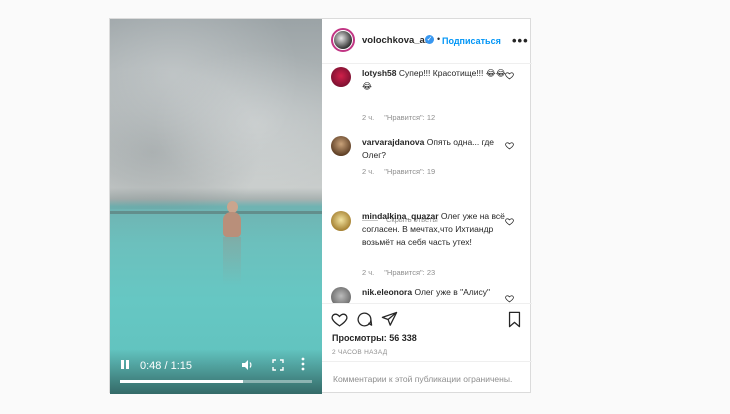 This screenshot has height=414, width=730. Describe the element at coordinates (126, 365) in the screenshot. I see `pause-icon` at that location.